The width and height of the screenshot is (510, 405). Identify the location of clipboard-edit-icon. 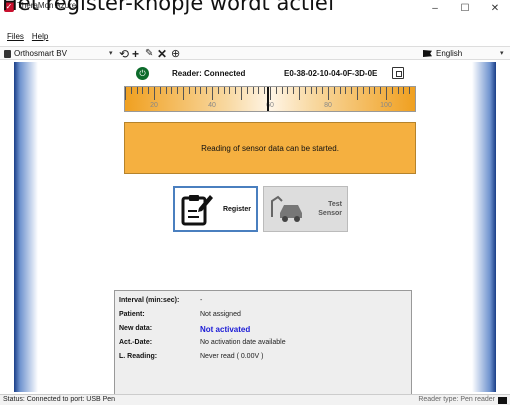
(197, 210).